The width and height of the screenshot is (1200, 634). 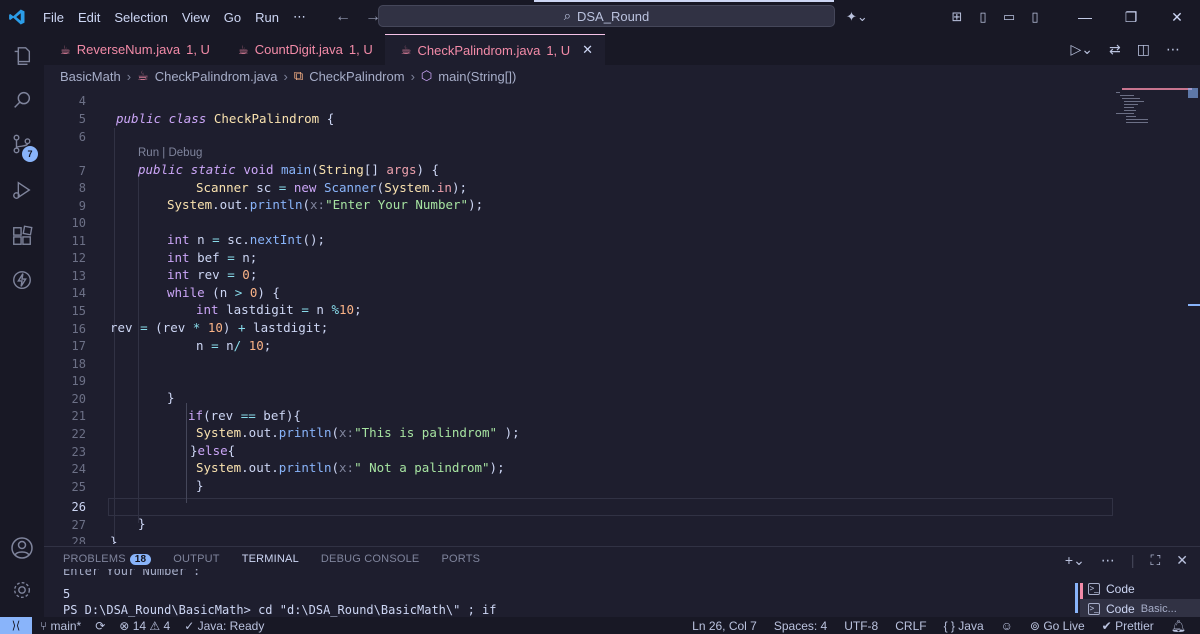 What do you see at coordinates (1193, 93) in the screenshot?
I see `minimap-scroll-marker` at bounding box center [1193, 93].